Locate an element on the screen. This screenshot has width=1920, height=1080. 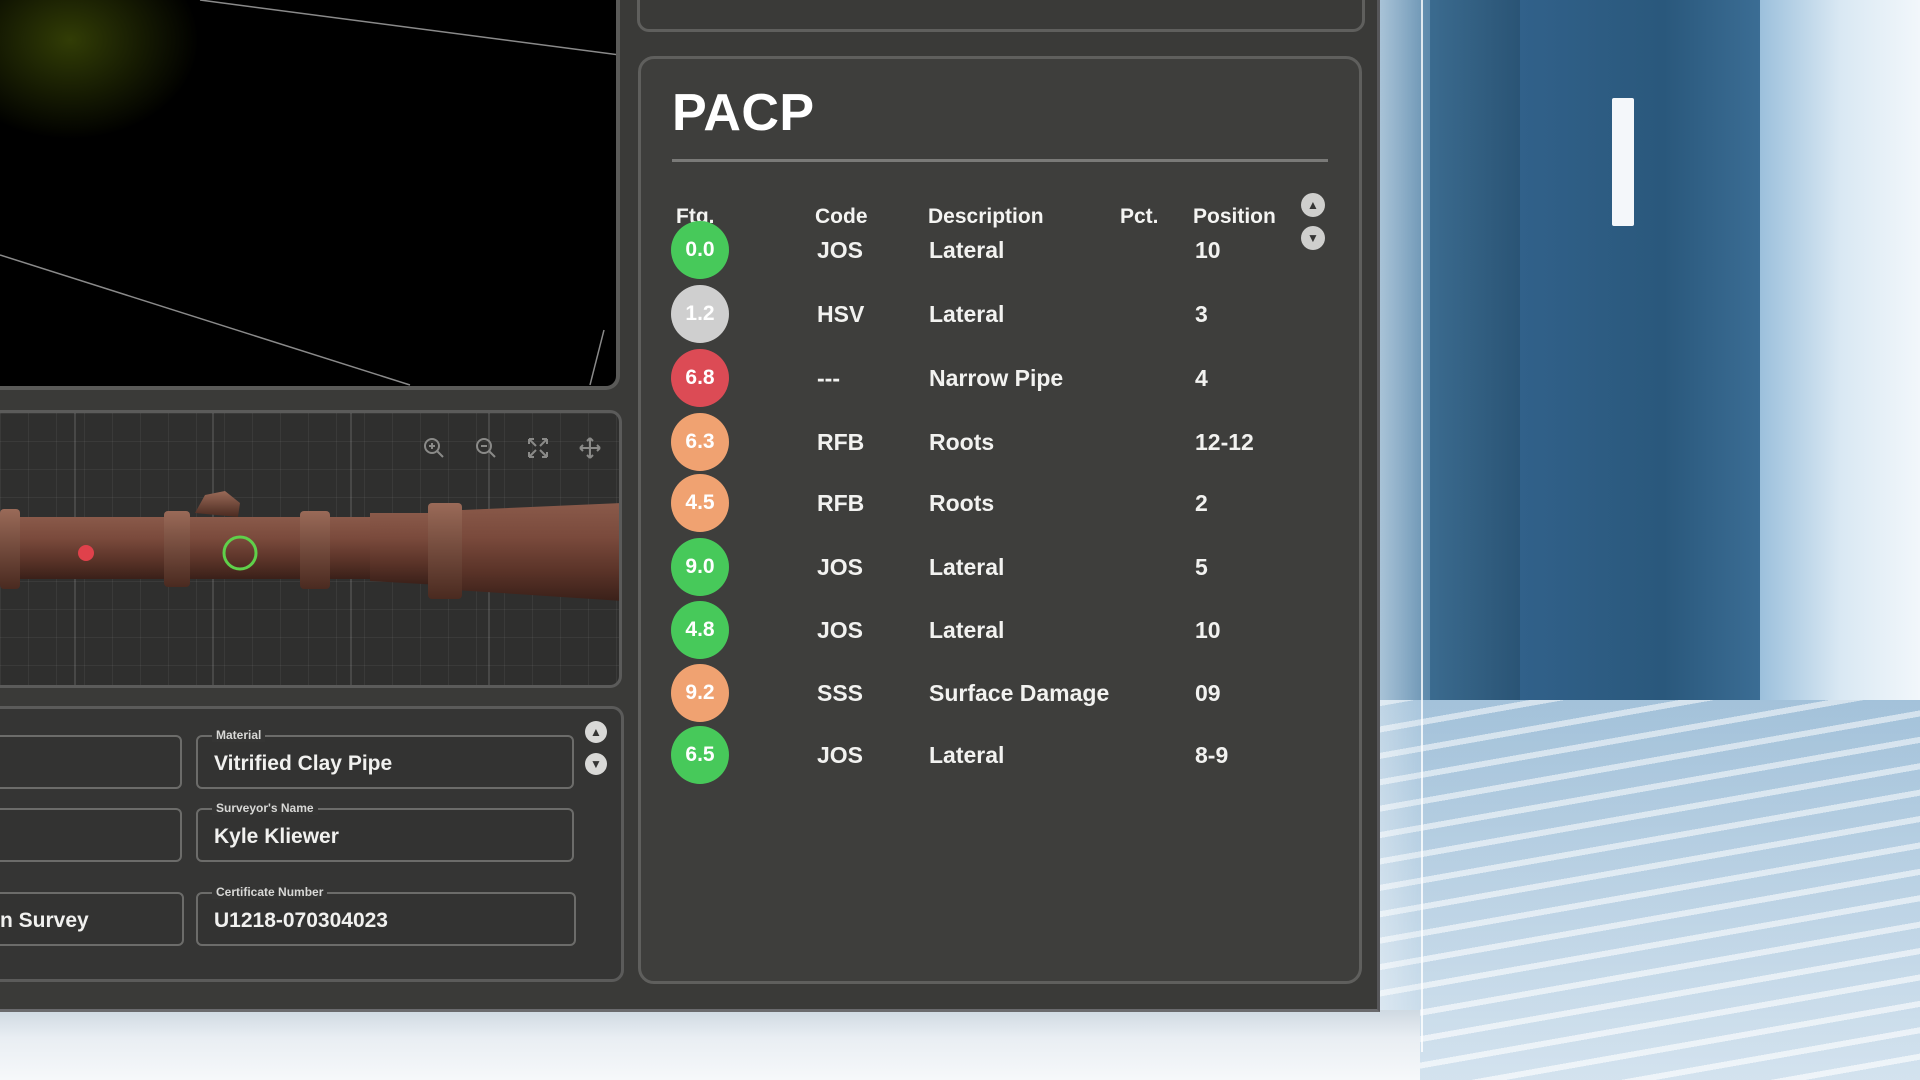
viewer-wireframe is located at coordinates (308, 193).